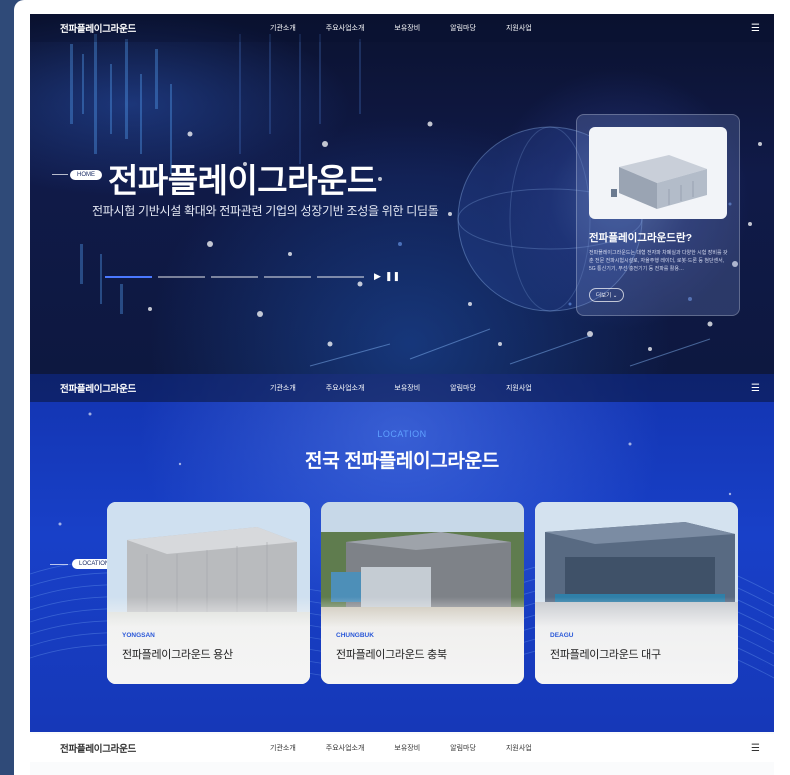 The image size is (790, 775). What do you see at coordinates (265, 211) in the screenshot?
I see `hero-subtitle: 전파시험 기반시설 확대와 전파관련 기업의 성장기반 조성을 위한 디딤돌` at bounding box center [265, 211].